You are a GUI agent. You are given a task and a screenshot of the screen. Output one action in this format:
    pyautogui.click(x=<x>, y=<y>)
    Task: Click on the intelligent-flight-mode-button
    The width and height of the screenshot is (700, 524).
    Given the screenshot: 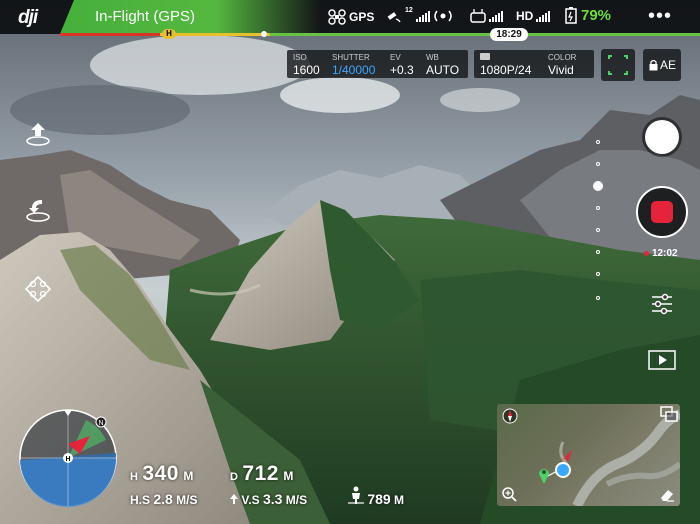 What is the action you would take?
    pyautogui.click(x=38, y=291)
    